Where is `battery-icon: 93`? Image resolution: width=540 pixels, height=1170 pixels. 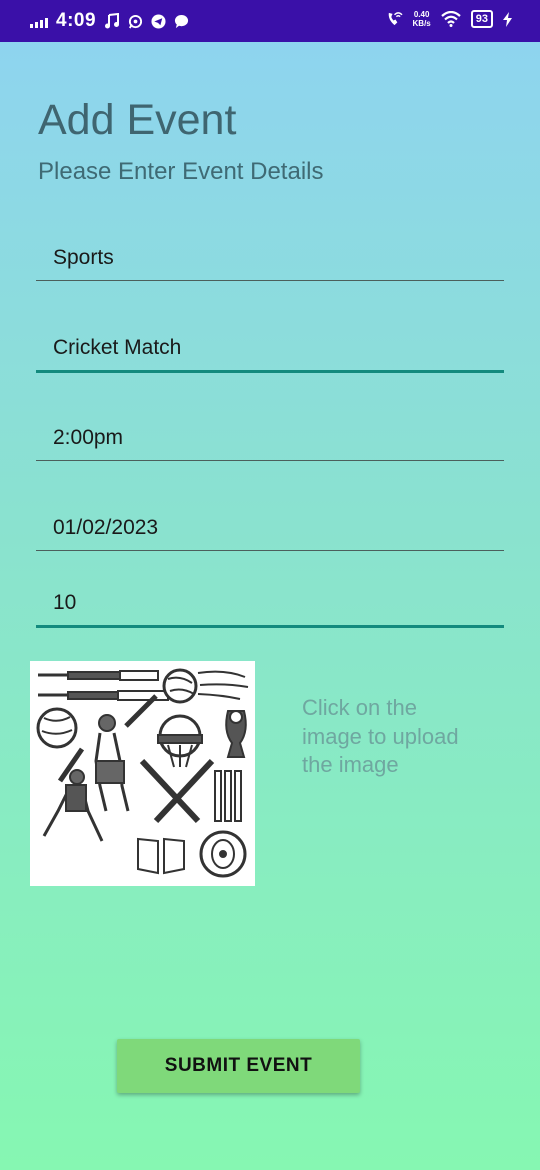 battery-icon: 93 is located at coordinates (481, 19).